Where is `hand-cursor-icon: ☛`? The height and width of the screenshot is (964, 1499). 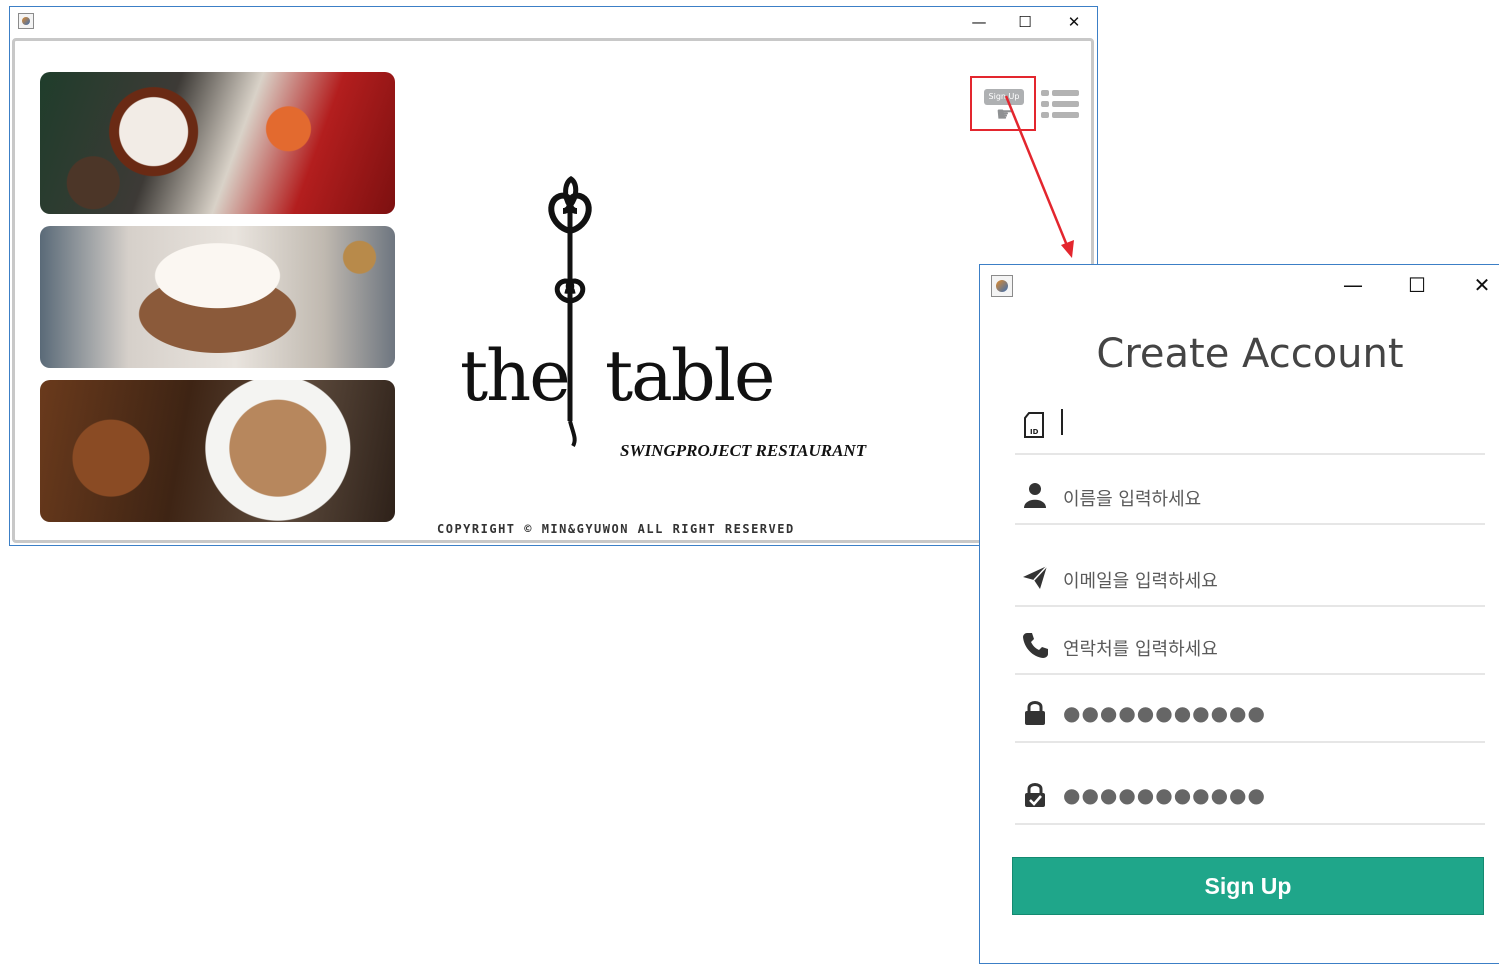 hand-cursor-icon: ☛ is located at coordinates (1005, 114).